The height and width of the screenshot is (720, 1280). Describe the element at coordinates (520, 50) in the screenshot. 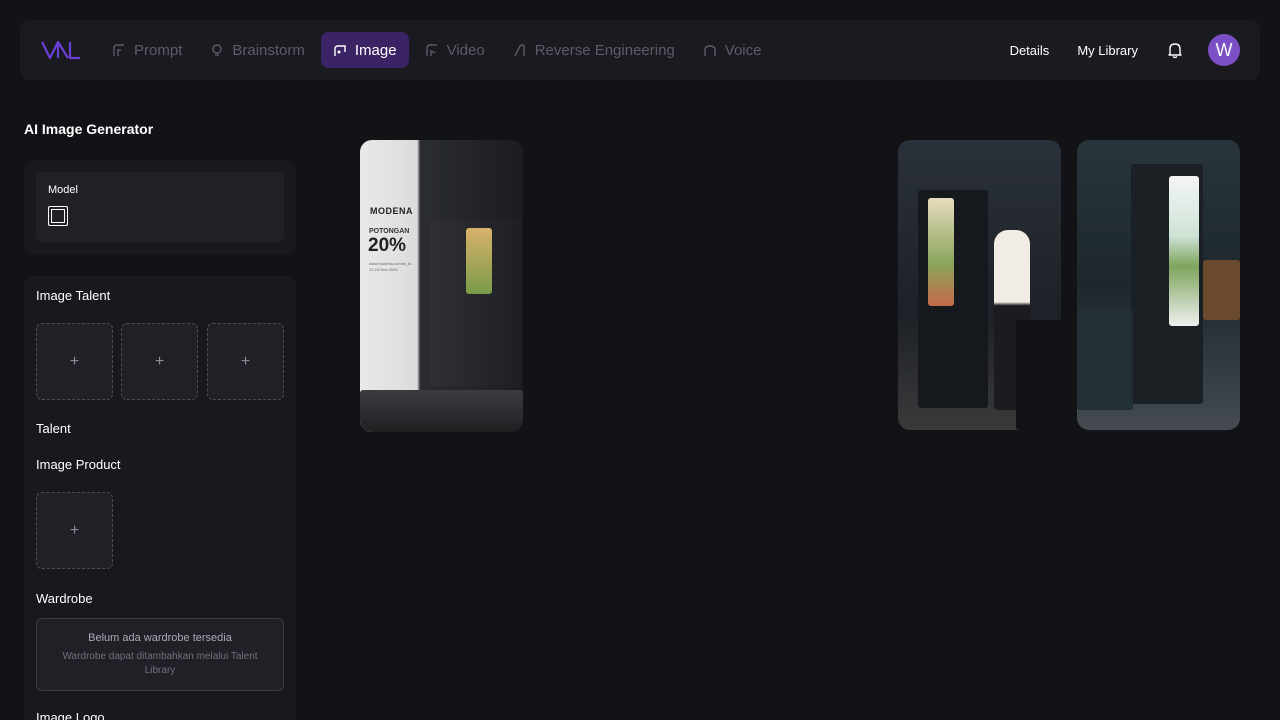

I see `reverse-icon` at that location.